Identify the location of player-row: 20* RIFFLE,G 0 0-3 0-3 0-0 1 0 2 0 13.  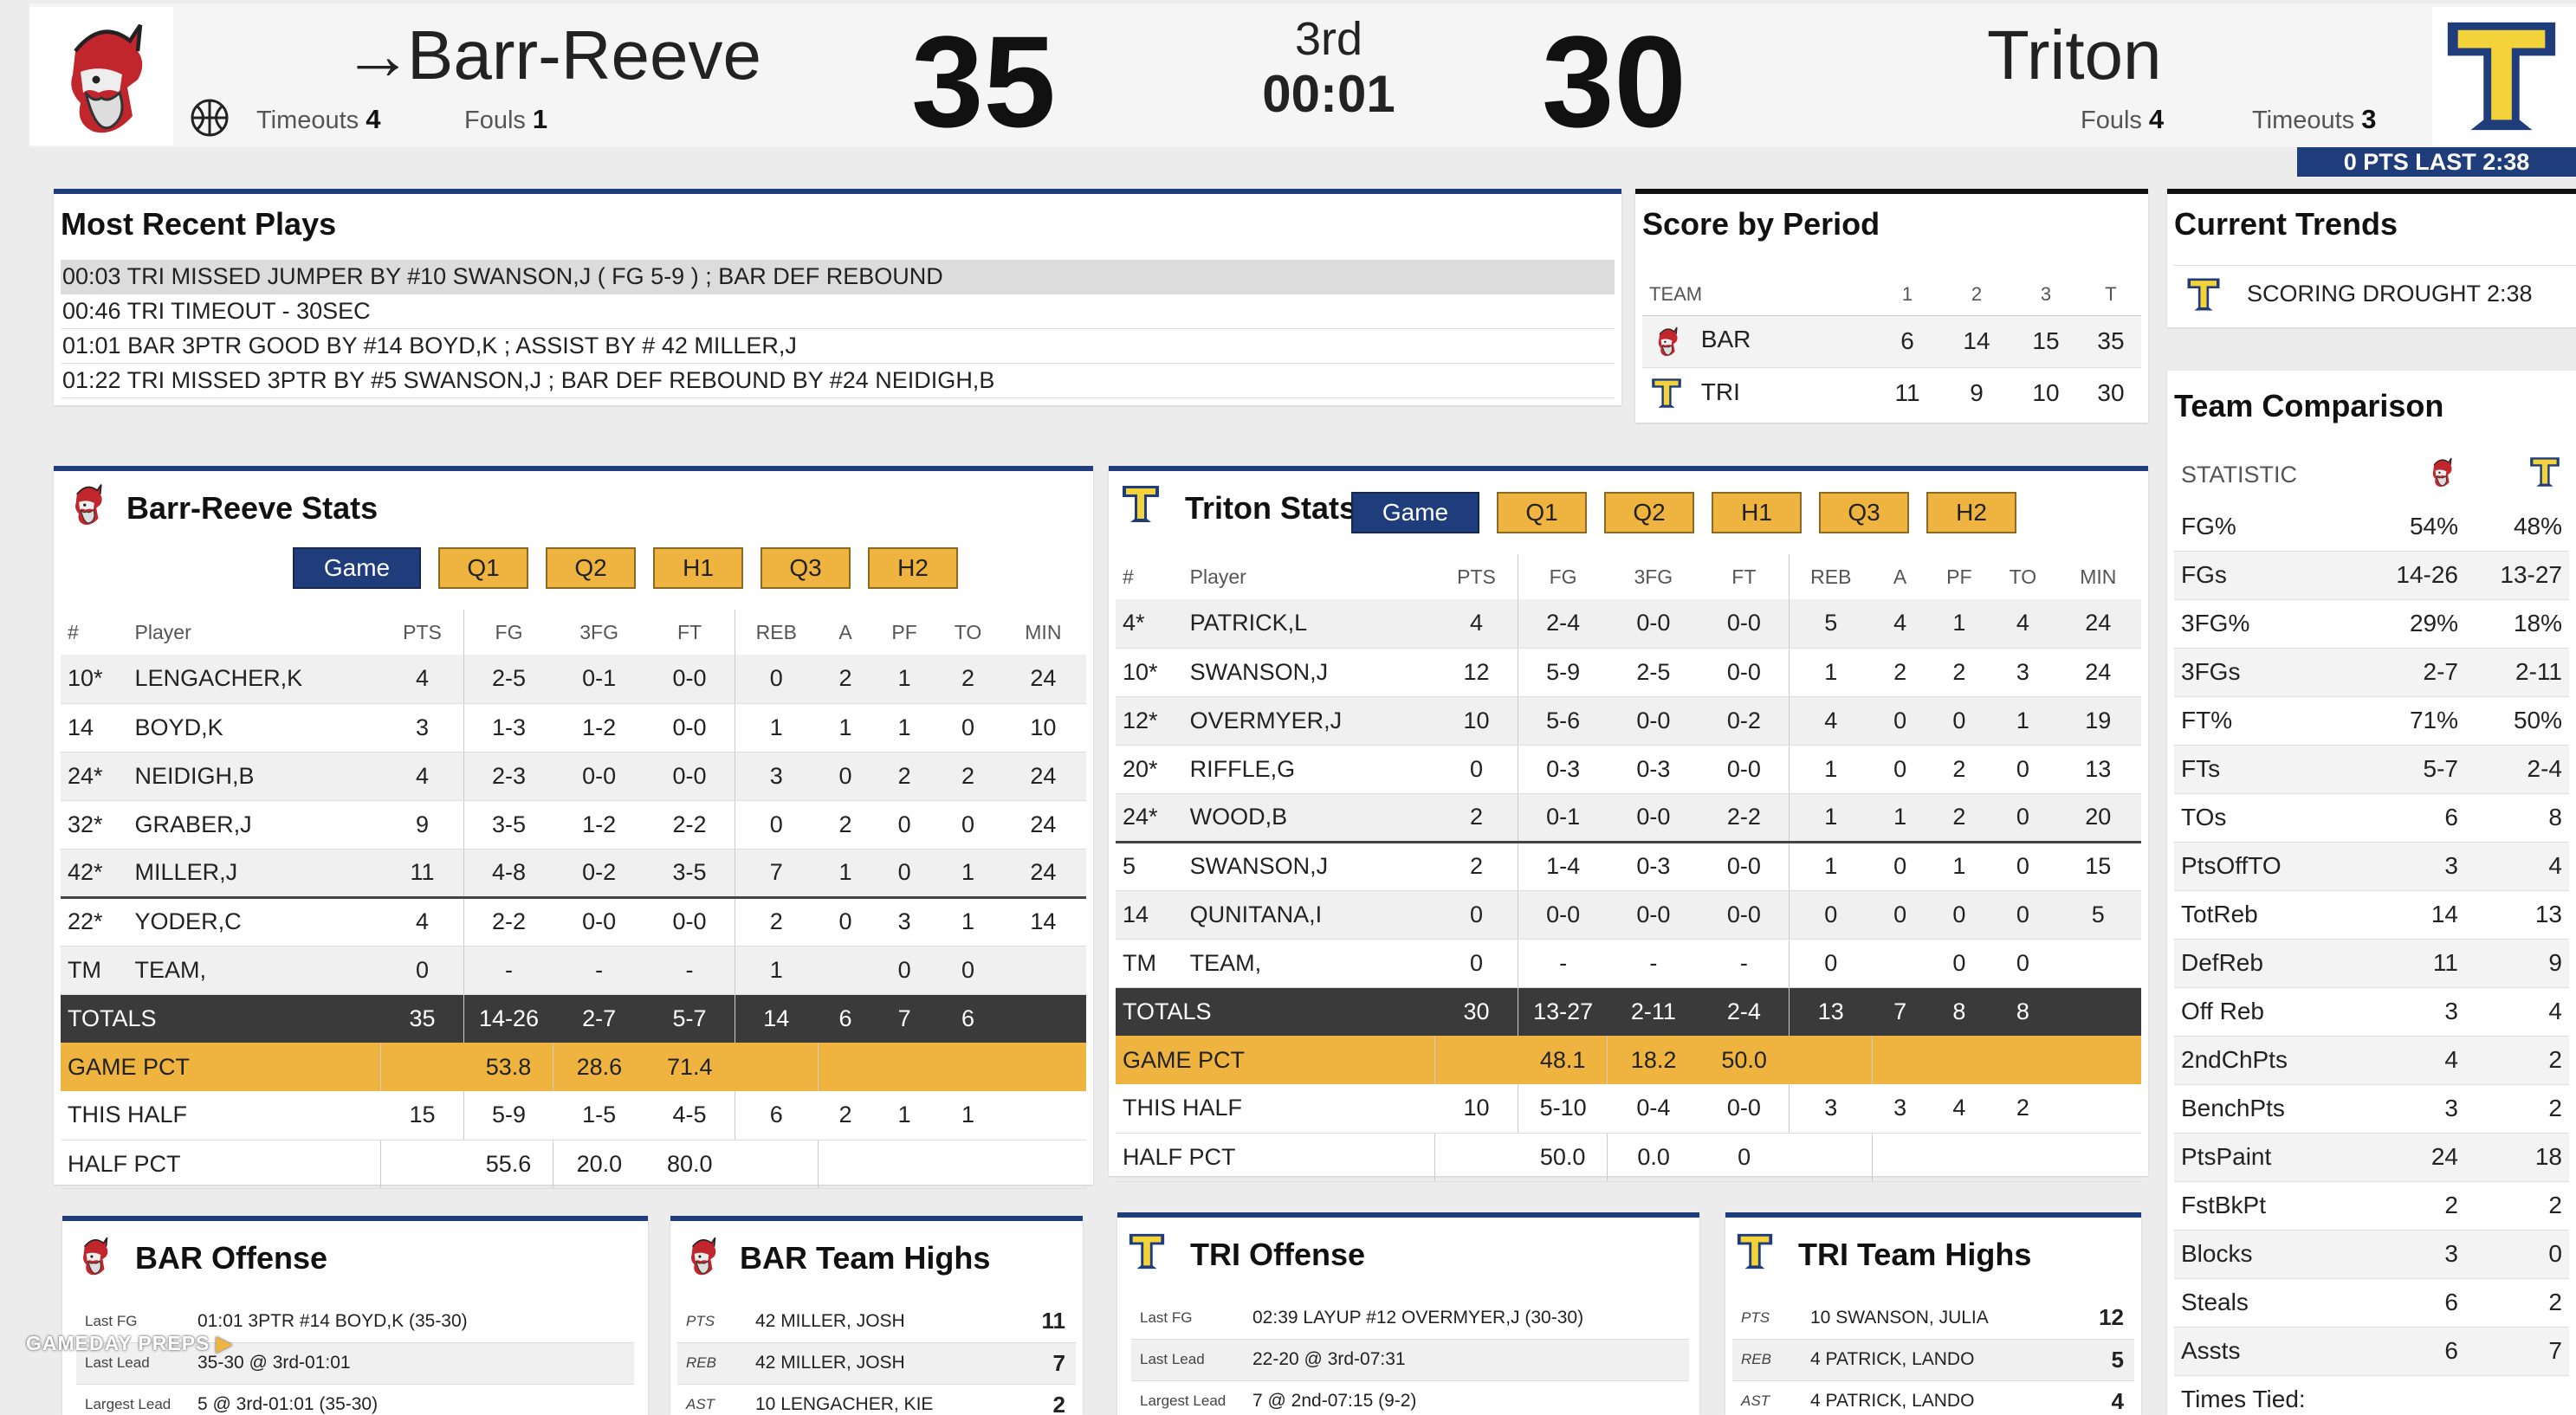
(1628, 770).